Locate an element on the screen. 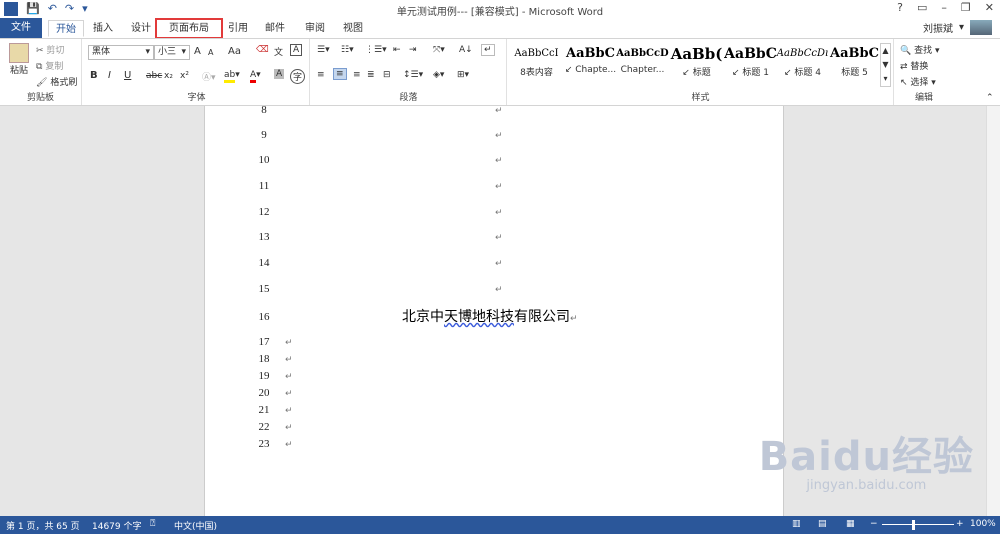  help-icon: ? is located at coordinates (900, 7).